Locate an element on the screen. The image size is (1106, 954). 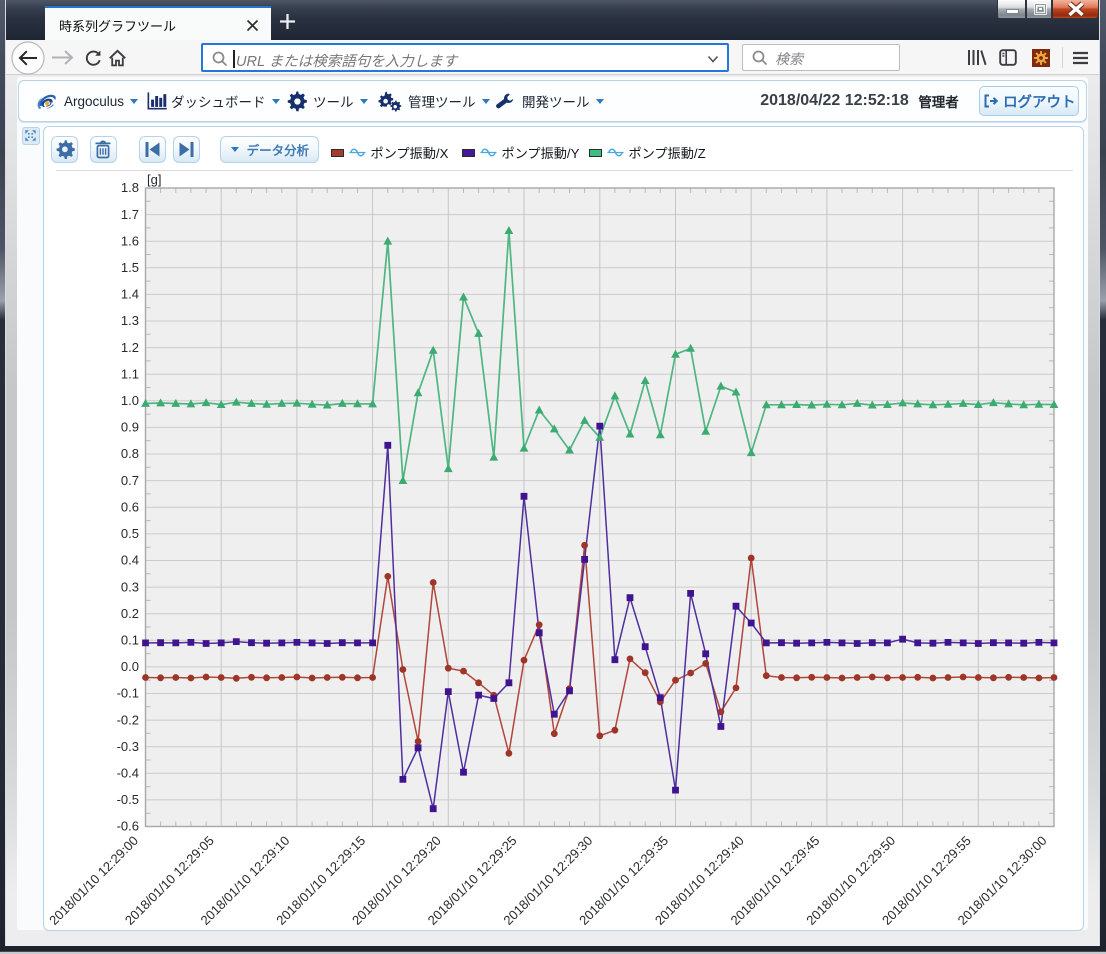
svg-text: 0.1 is located at coordinates (130, 640).